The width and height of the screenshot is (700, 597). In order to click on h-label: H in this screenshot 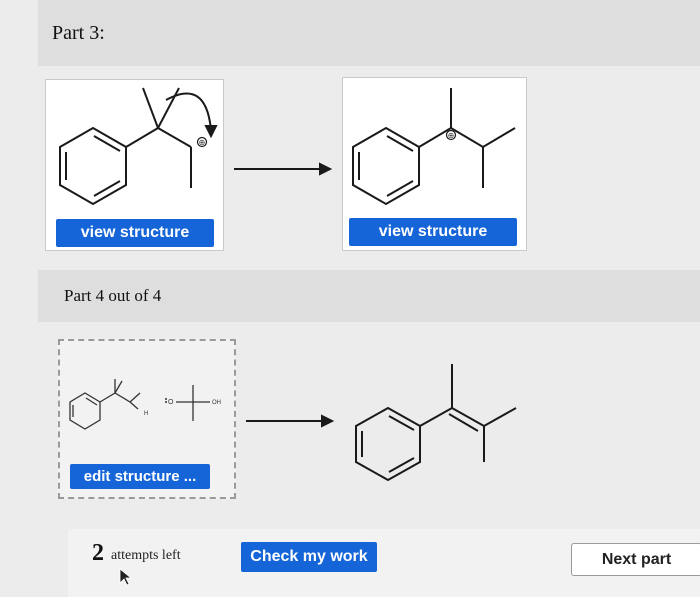, I will do `click(146, 414)`.